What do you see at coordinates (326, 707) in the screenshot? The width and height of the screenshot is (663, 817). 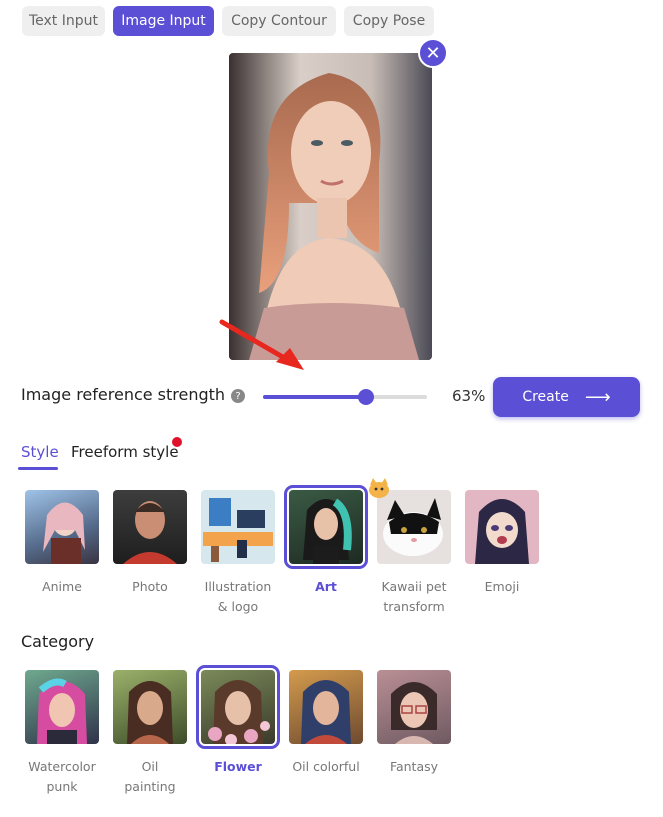 I see `category-thumb-oil-colorful` at bounding box center [326, 707].